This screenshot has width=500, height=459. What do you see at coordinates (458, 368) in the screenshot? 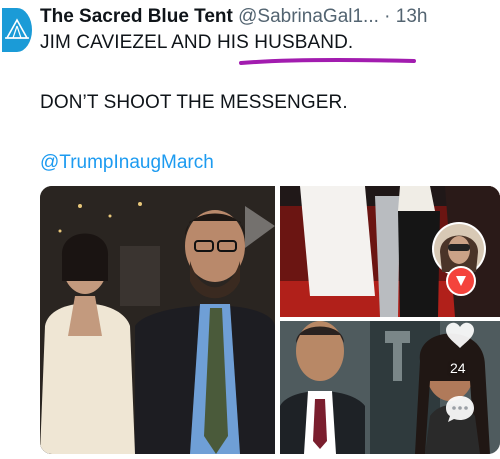
I see `like-count: 24` at bounding box center [458, 368].